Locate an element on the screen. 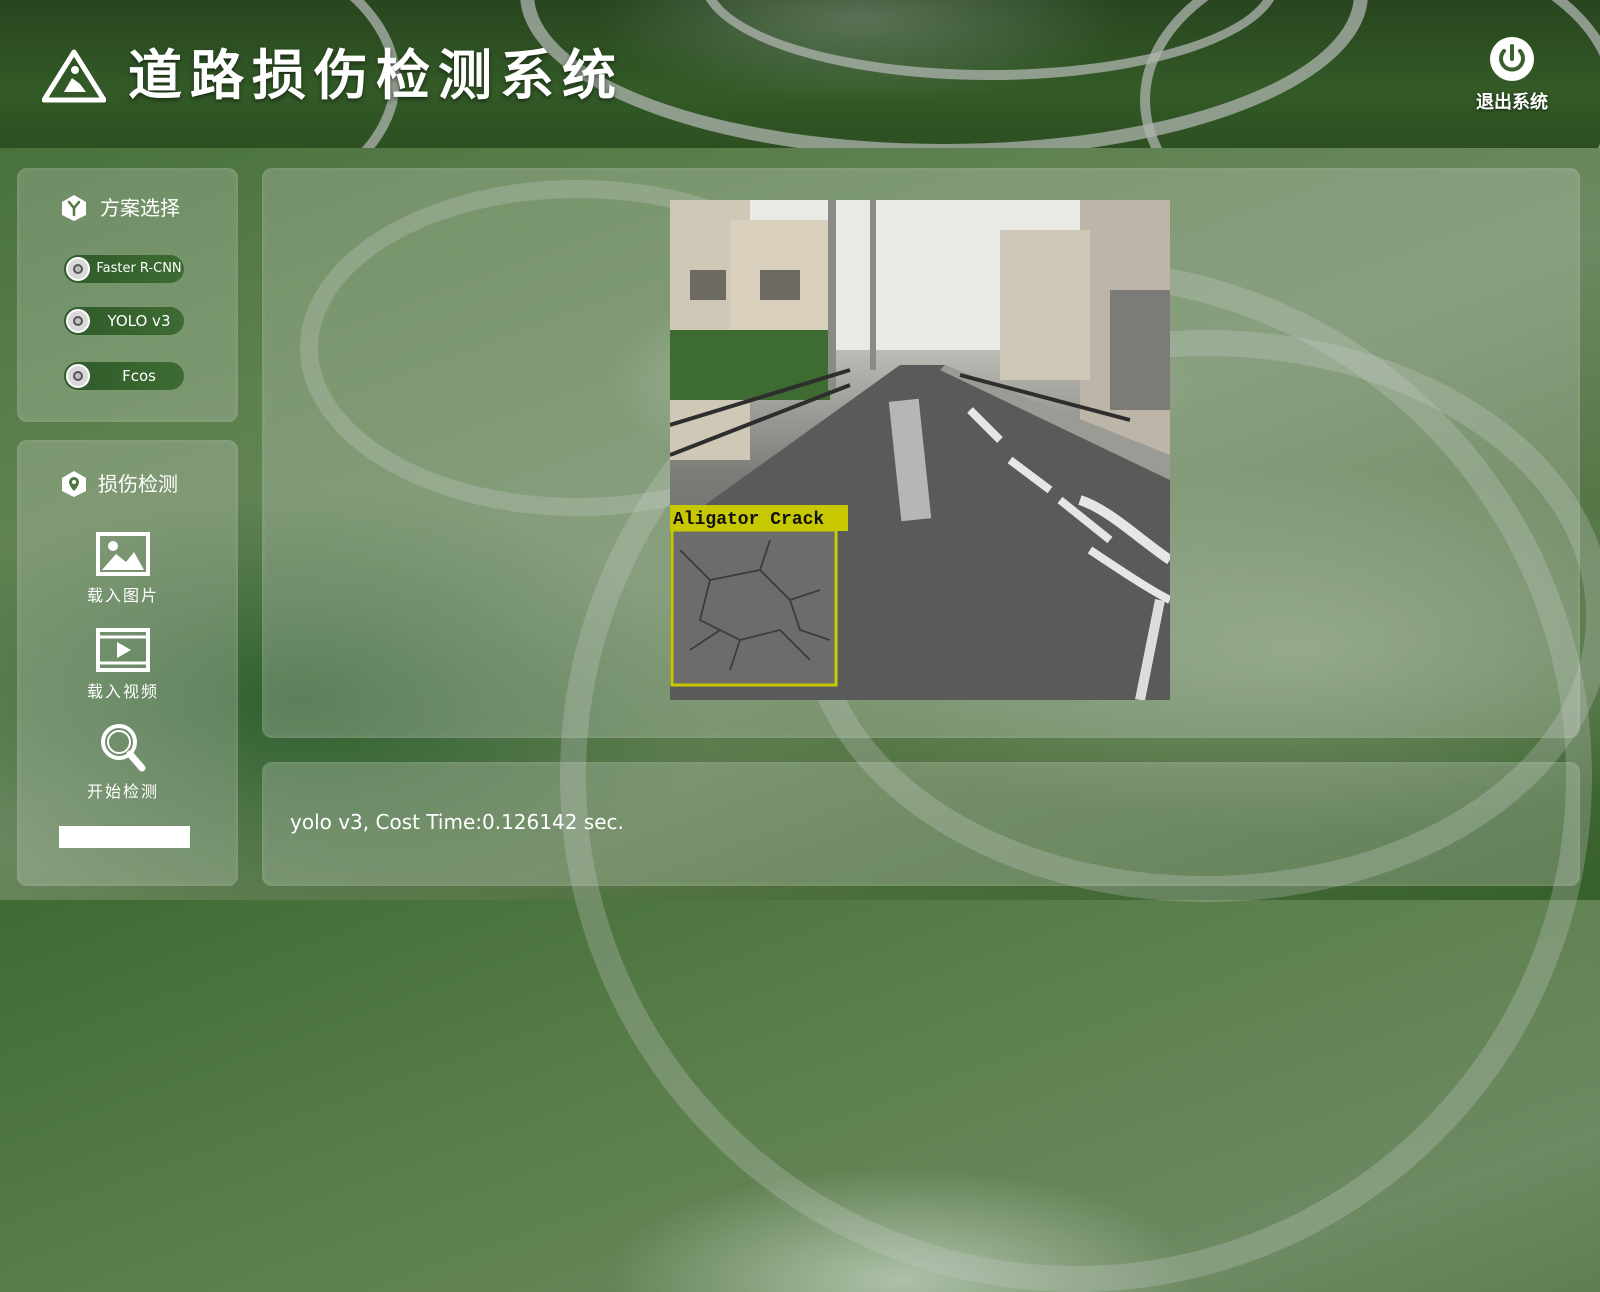 The width and height of the screenshot is (1600, 1292). image-icon is located at coordinates (123, 554).